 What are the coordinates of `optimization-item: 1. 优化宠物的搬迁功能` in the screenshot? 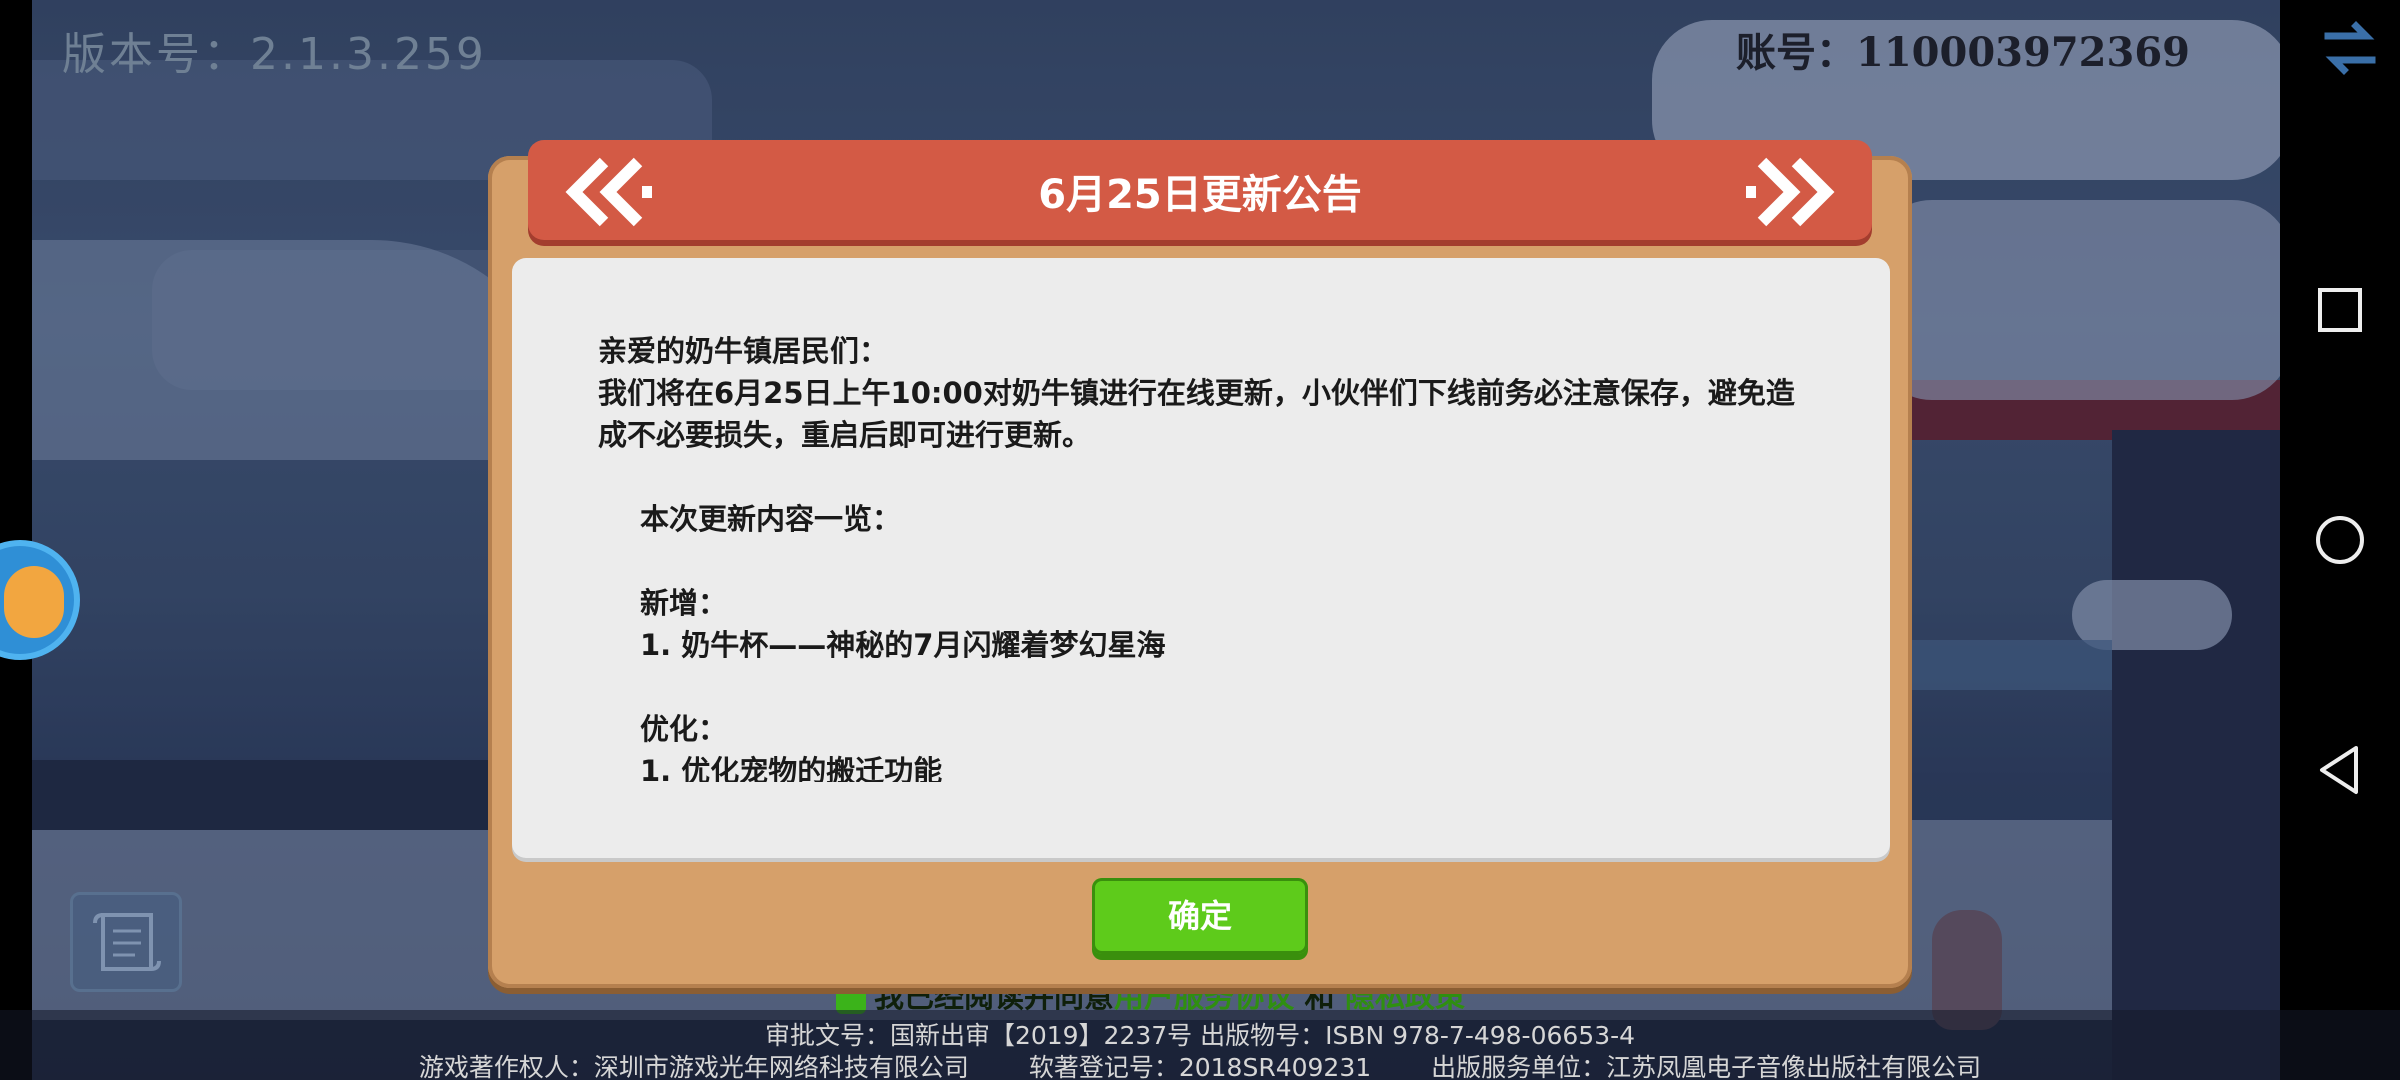 It's located at (791, 768).